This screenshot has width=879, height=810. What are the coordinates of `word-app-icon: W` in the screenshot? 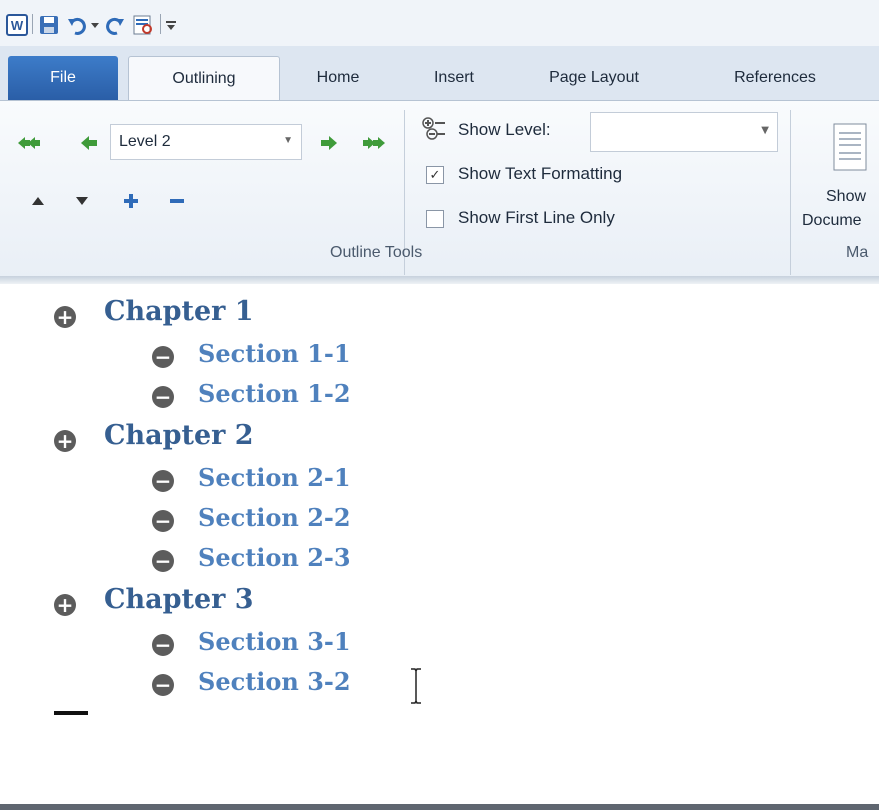 It's located at (17, 25).